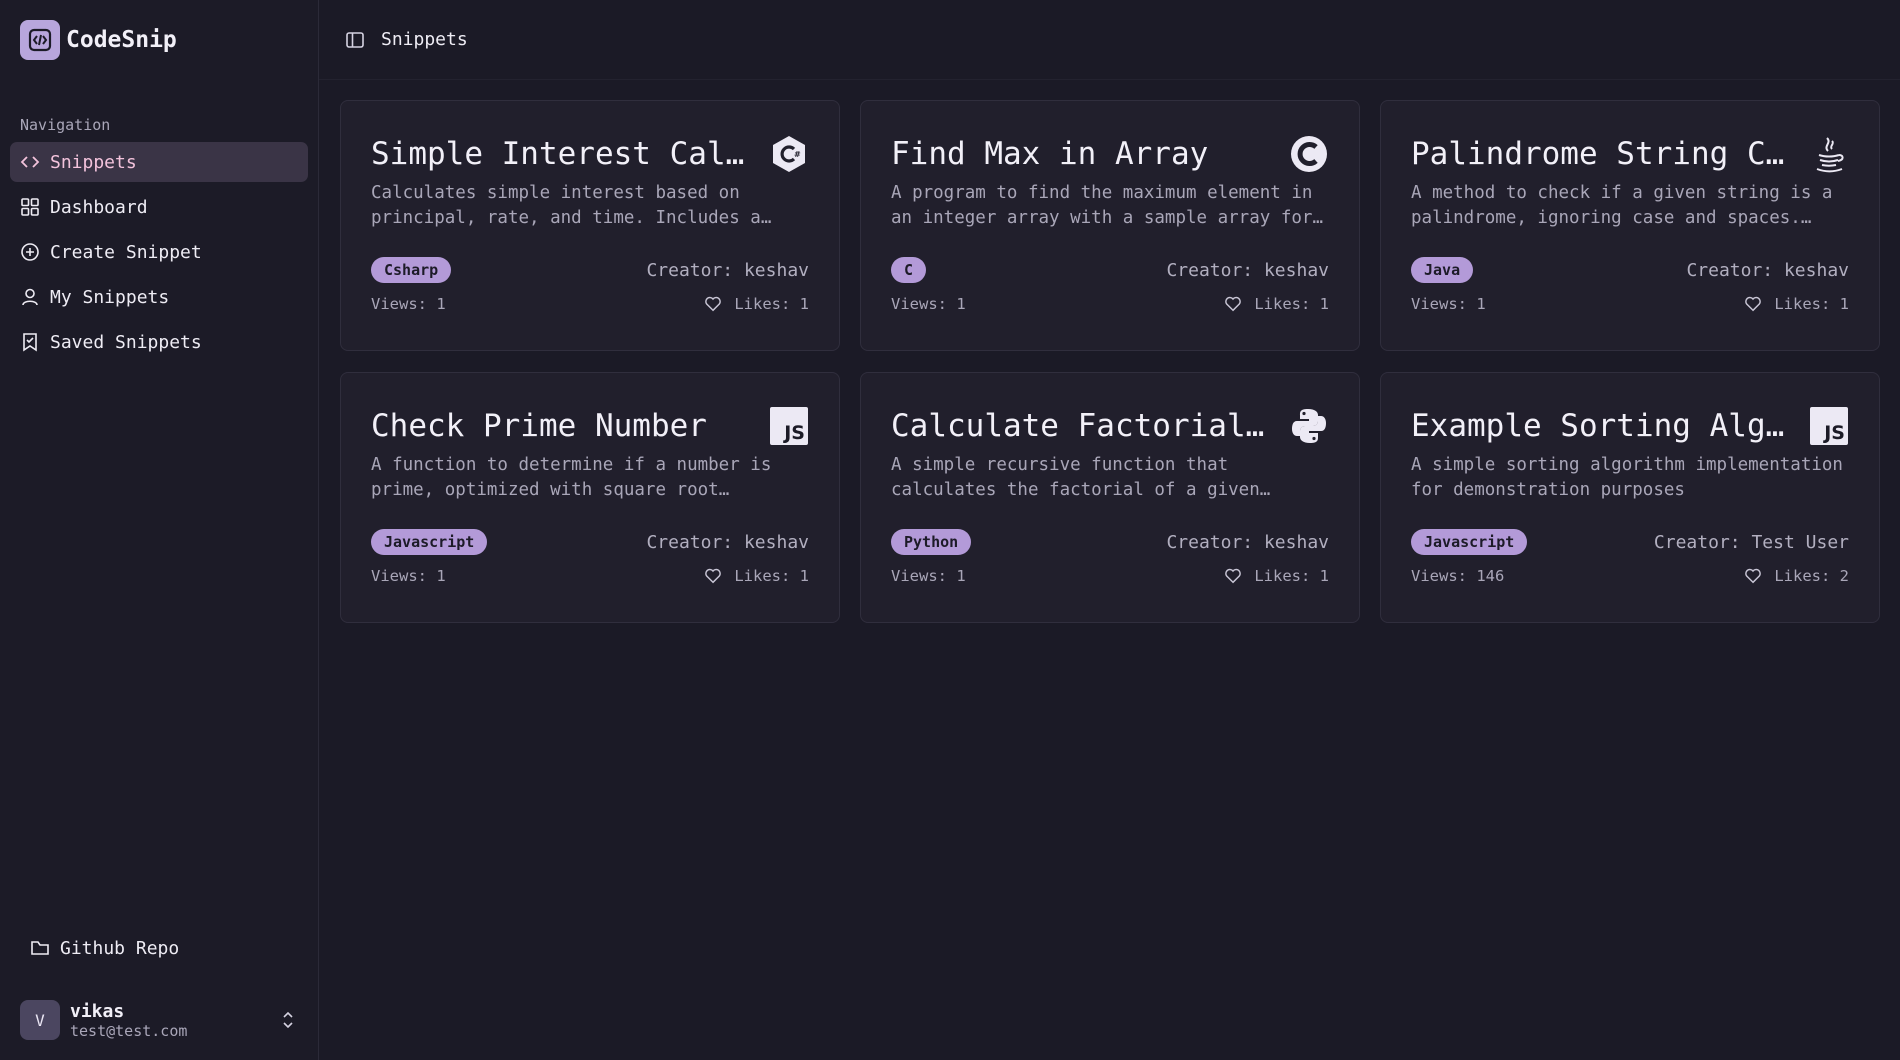 Image resolution: width=1900 pixels, height=1060 pixels. What do you see at coordinates (1442, 270) in the screenshot?
I see `language-badge: Java` at bounding box center [1442, 270].